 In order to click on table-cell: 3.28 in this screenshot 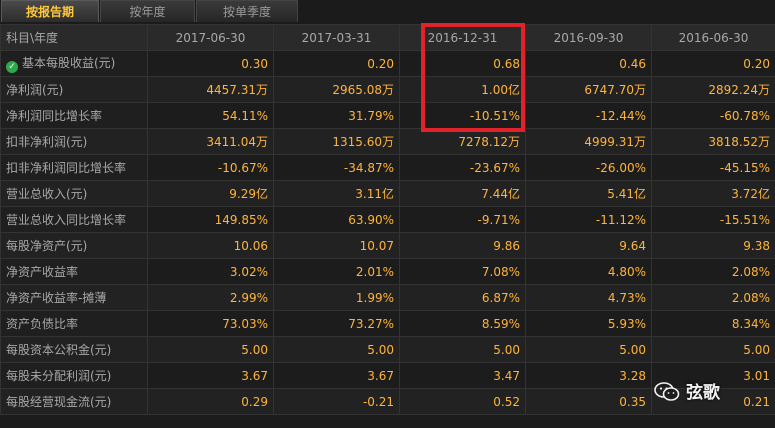, I will do `click(588, 375)`.